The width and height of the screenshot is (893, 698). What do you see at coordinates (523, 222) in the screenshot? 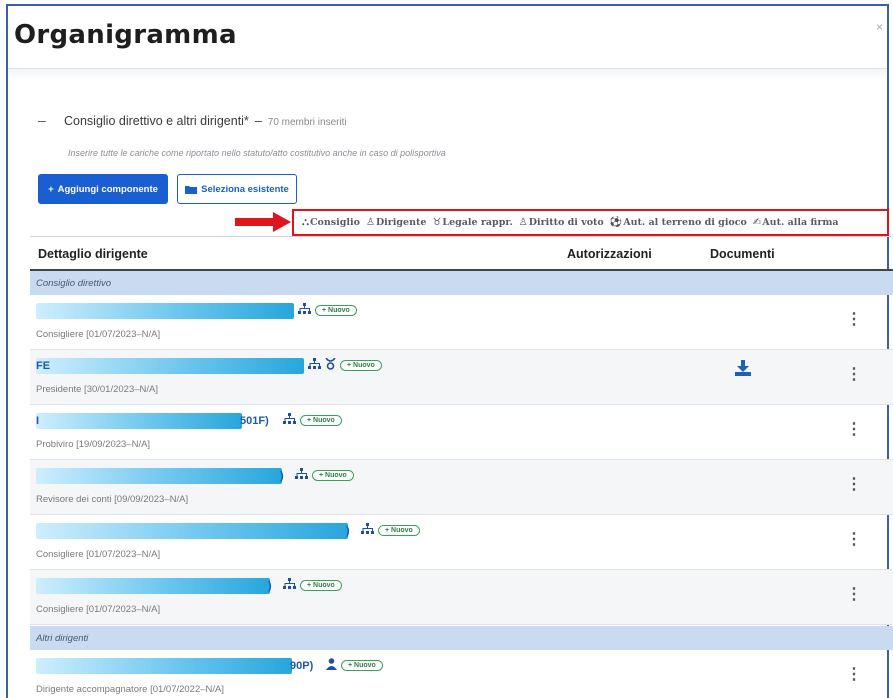
I see `users-icon: ♙` at bounding box center [523, 222].